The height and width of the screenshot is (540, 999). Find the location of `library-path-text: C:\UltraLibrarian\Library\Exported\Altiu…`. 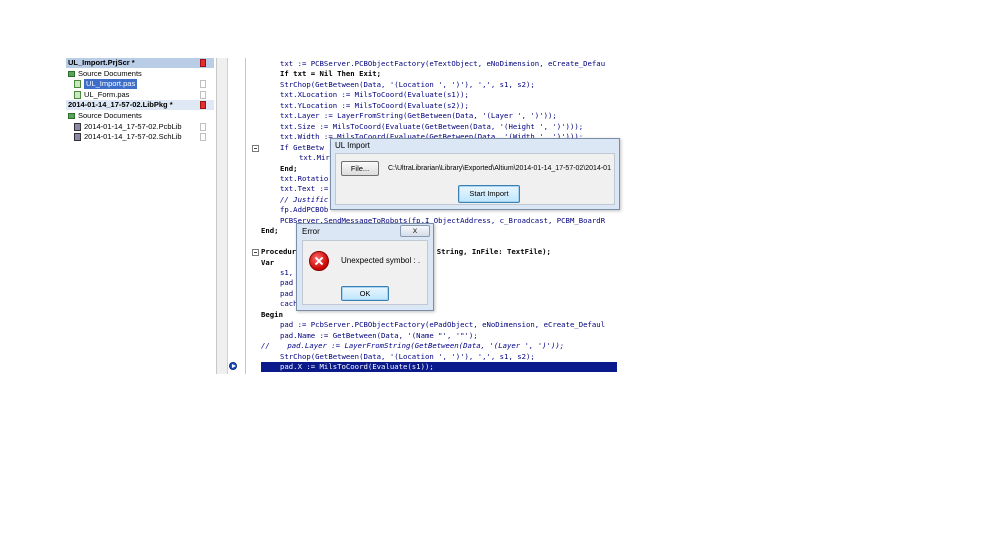

library-path-text: C:\UltraLibrarian\Library\Exported\Altiu… is located at coordinates (499, 168).